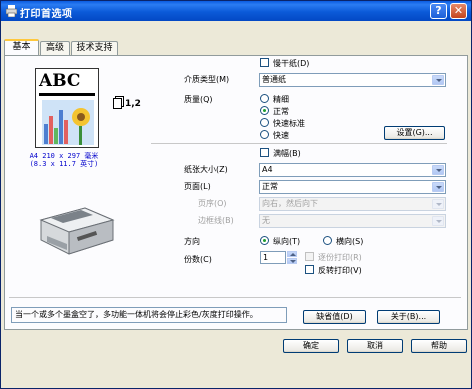  I want to click on paper-size-line-1: A4 210 x 297 毫米, so click(64, 156).